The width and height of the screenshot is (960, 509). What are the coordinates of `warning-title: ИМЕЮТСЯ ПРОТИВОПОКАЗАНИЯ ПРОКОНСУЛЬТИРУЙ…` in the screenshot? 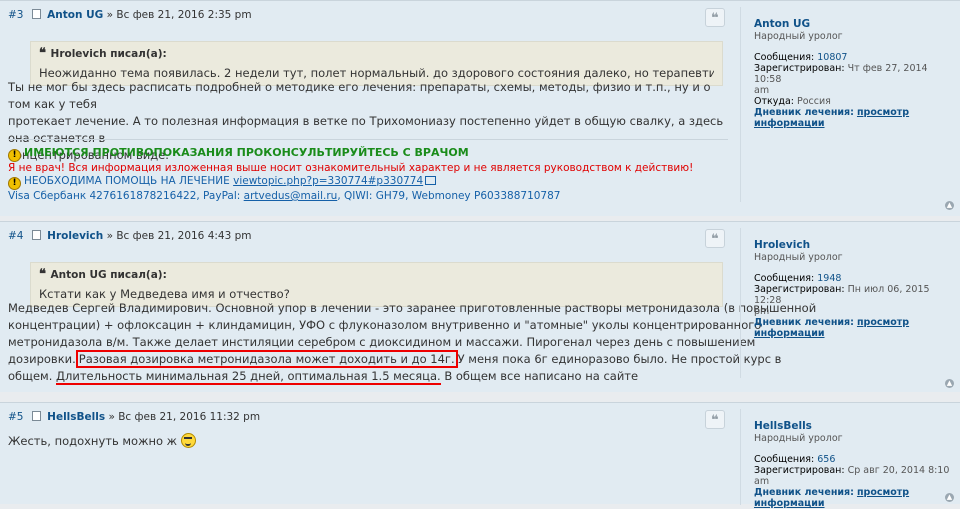 It's located at (246, 152).